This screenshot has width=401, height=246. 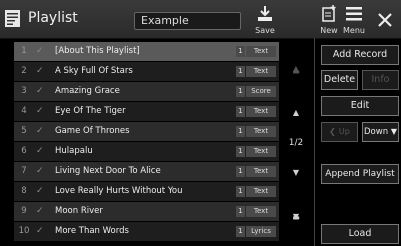 What do you see at coordinates (24, 211) in the screenshot?
I see `row-number: 9` at bounding box center [24, 211].